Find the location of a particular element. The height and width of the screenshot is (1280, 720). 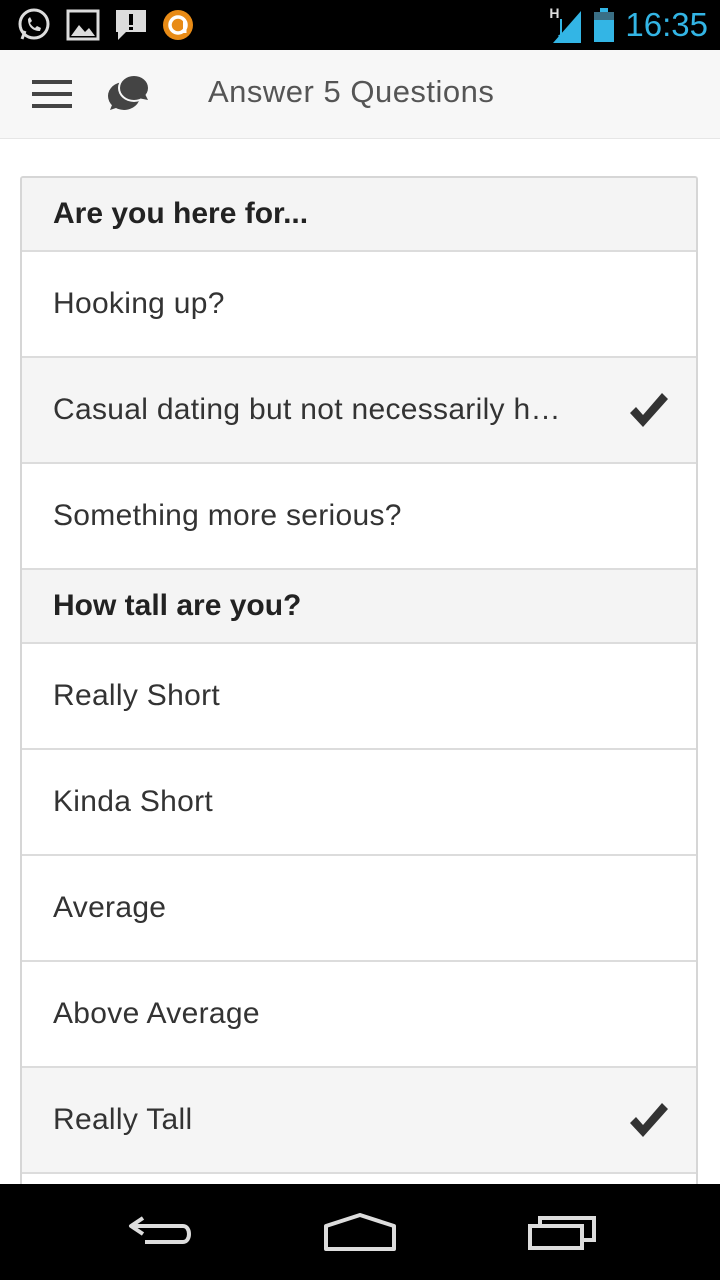

option-label: Hooking up? is located at coordinates (139, 303).